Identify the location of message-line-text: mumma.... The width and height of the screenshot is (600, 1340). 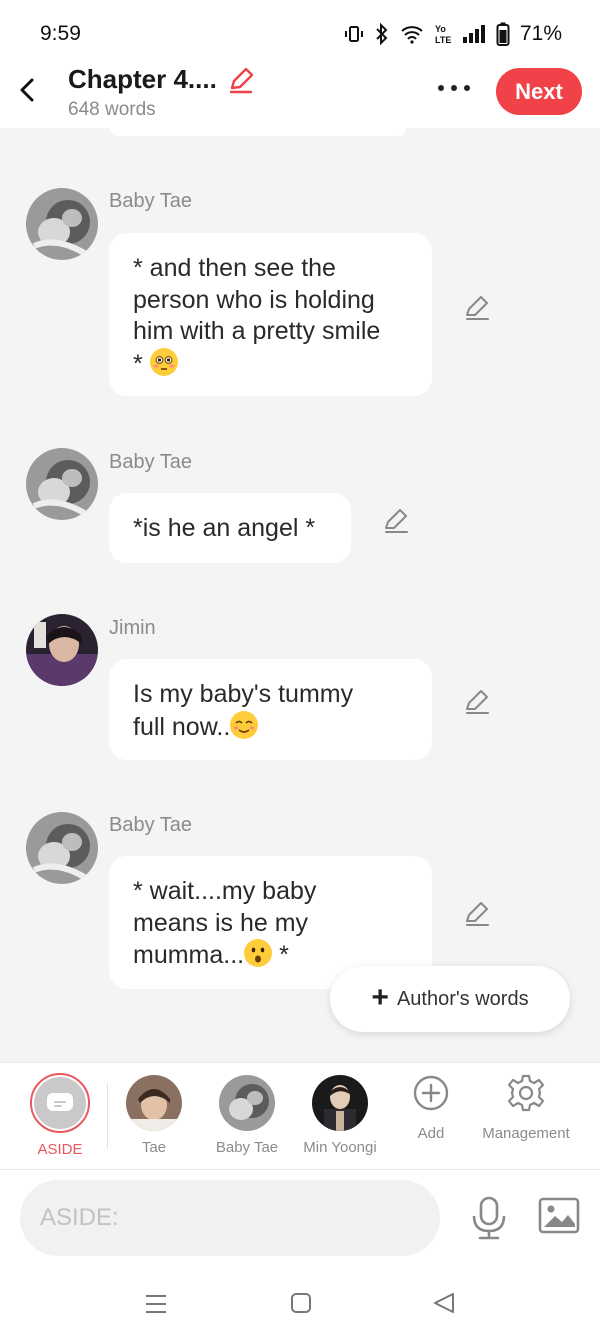
(189, 955).